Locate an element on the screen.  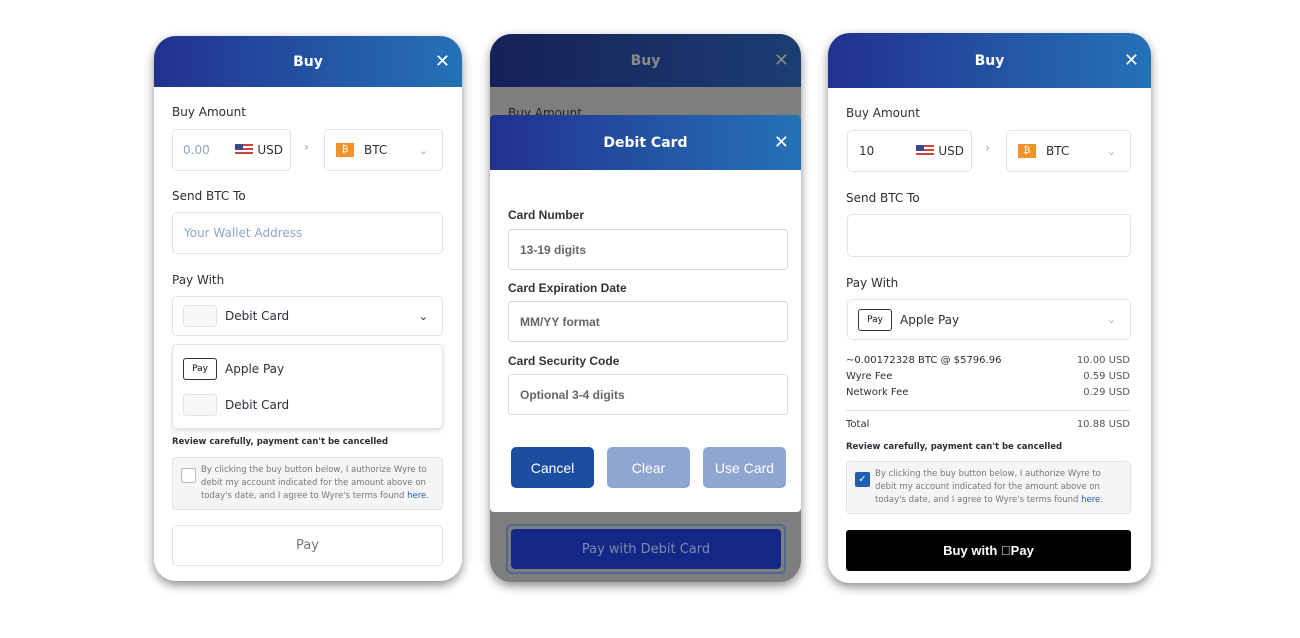
card-number-label: Card Number is located at coordinates (546, 215).